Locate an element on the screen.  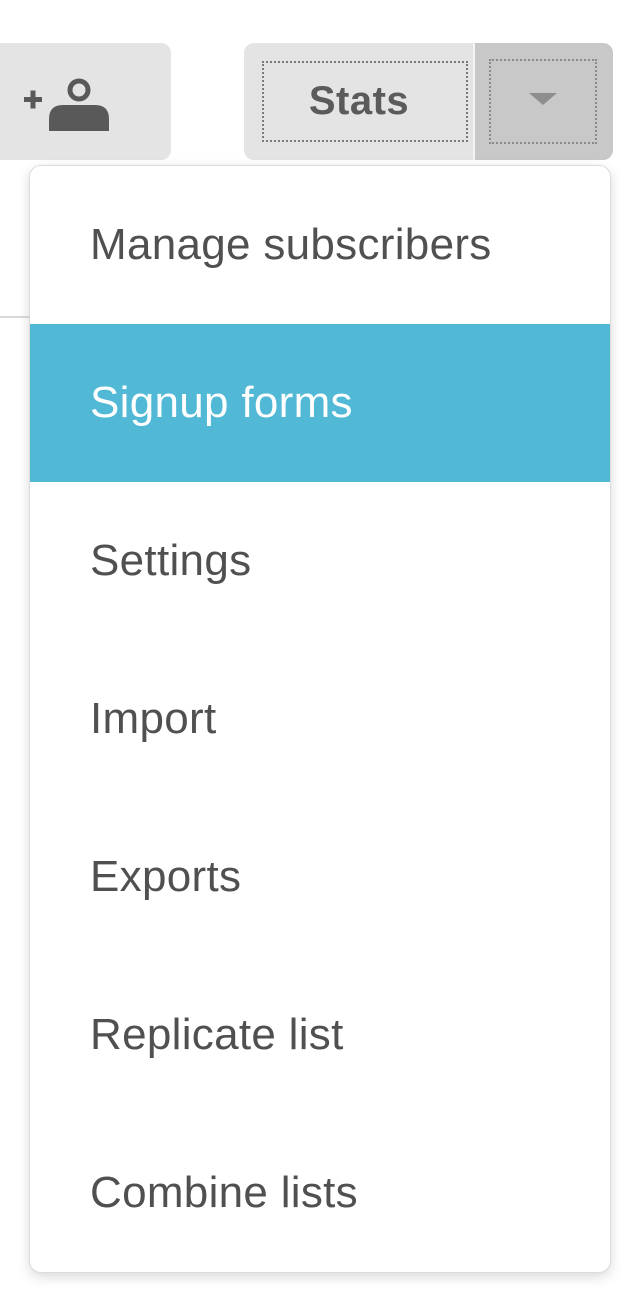
menu-item-manage-subscribers: Manage subscribers is located at coordinates (320, 245).